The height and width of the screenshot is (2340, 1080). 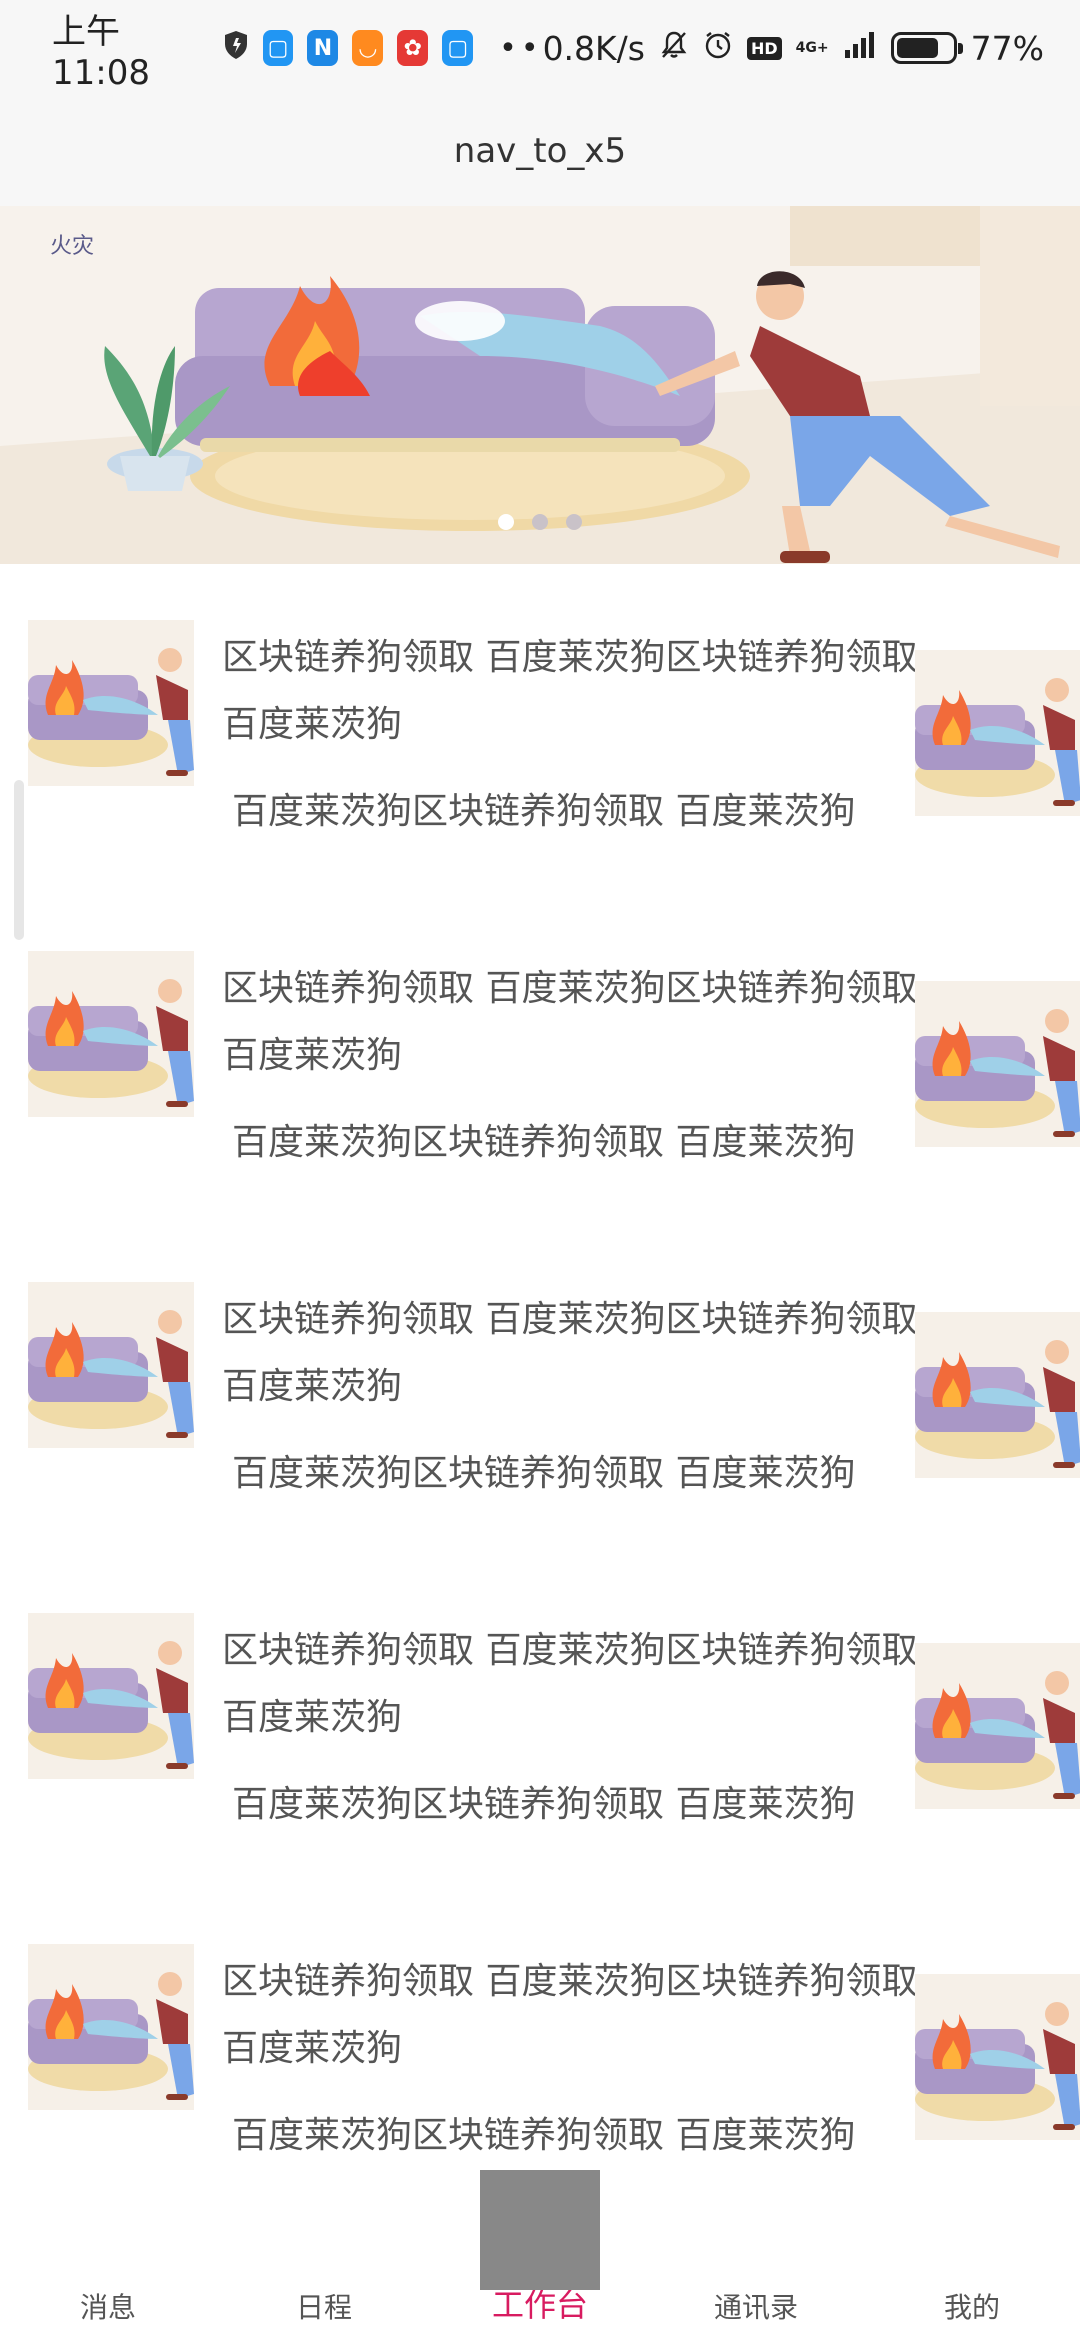 I want to click on tab-messages: 消息, so click(x=108, y=2290).